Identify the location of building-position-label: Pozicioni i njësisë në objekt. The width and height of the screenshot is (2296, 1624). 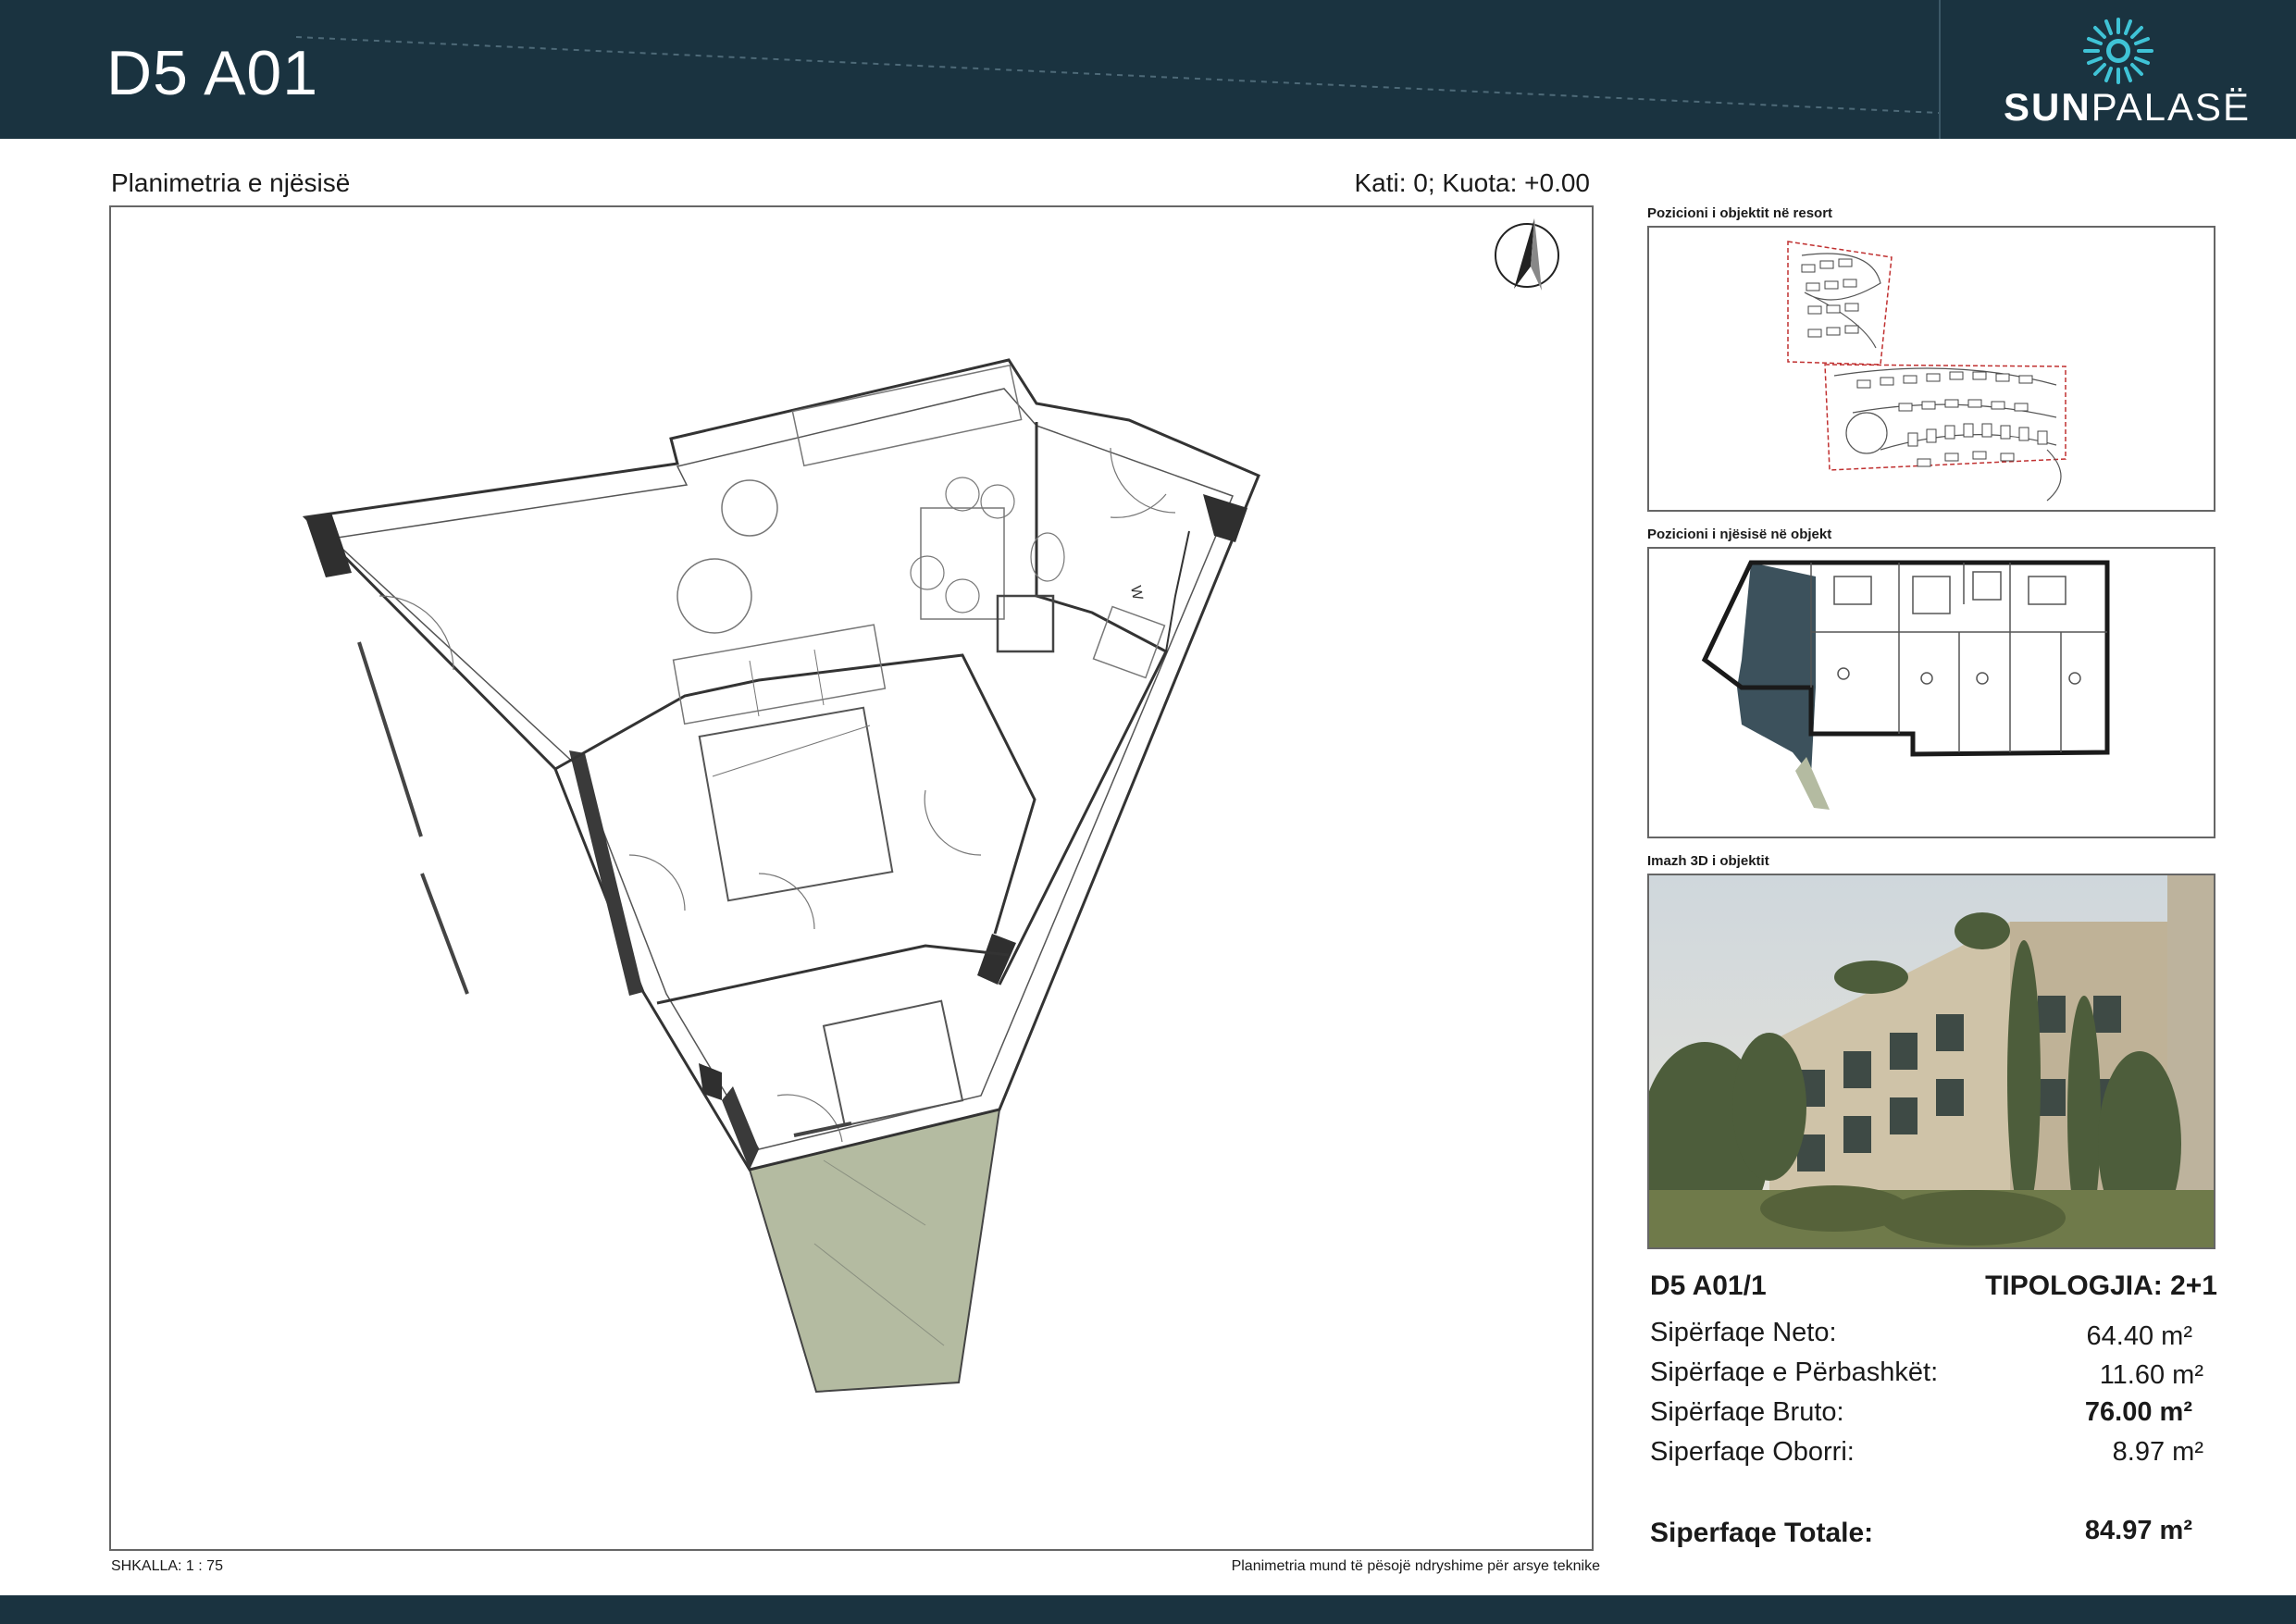
(1740, 534).